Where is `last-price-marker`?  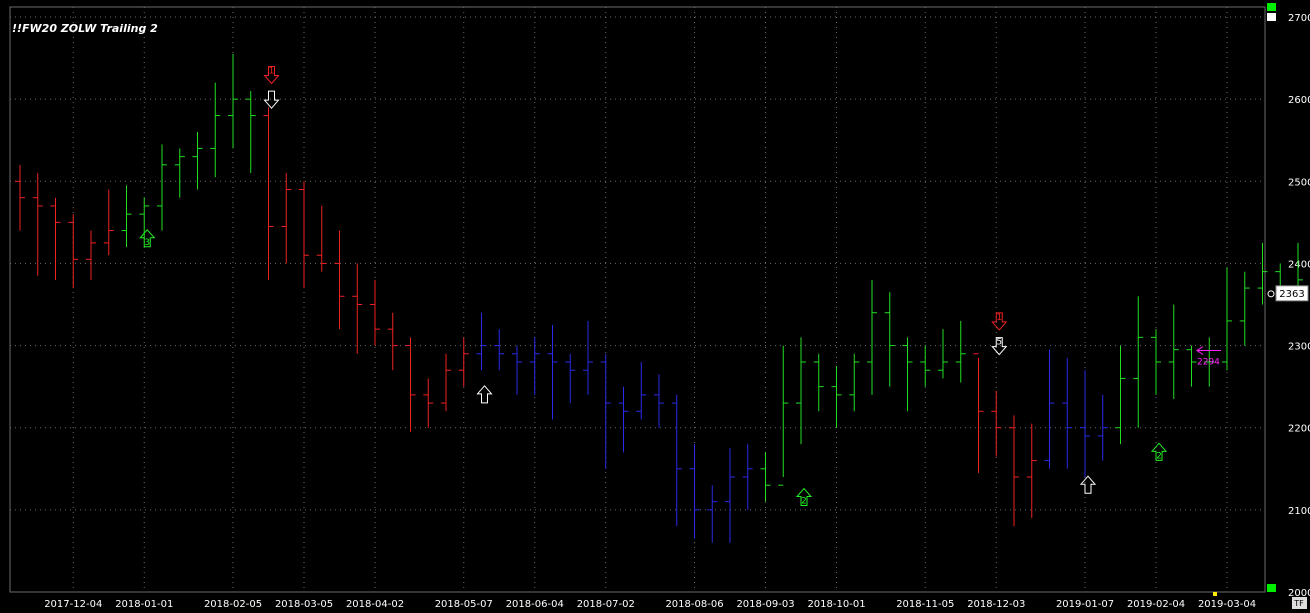 last-price-marker is located at coordinates (1271, 294).